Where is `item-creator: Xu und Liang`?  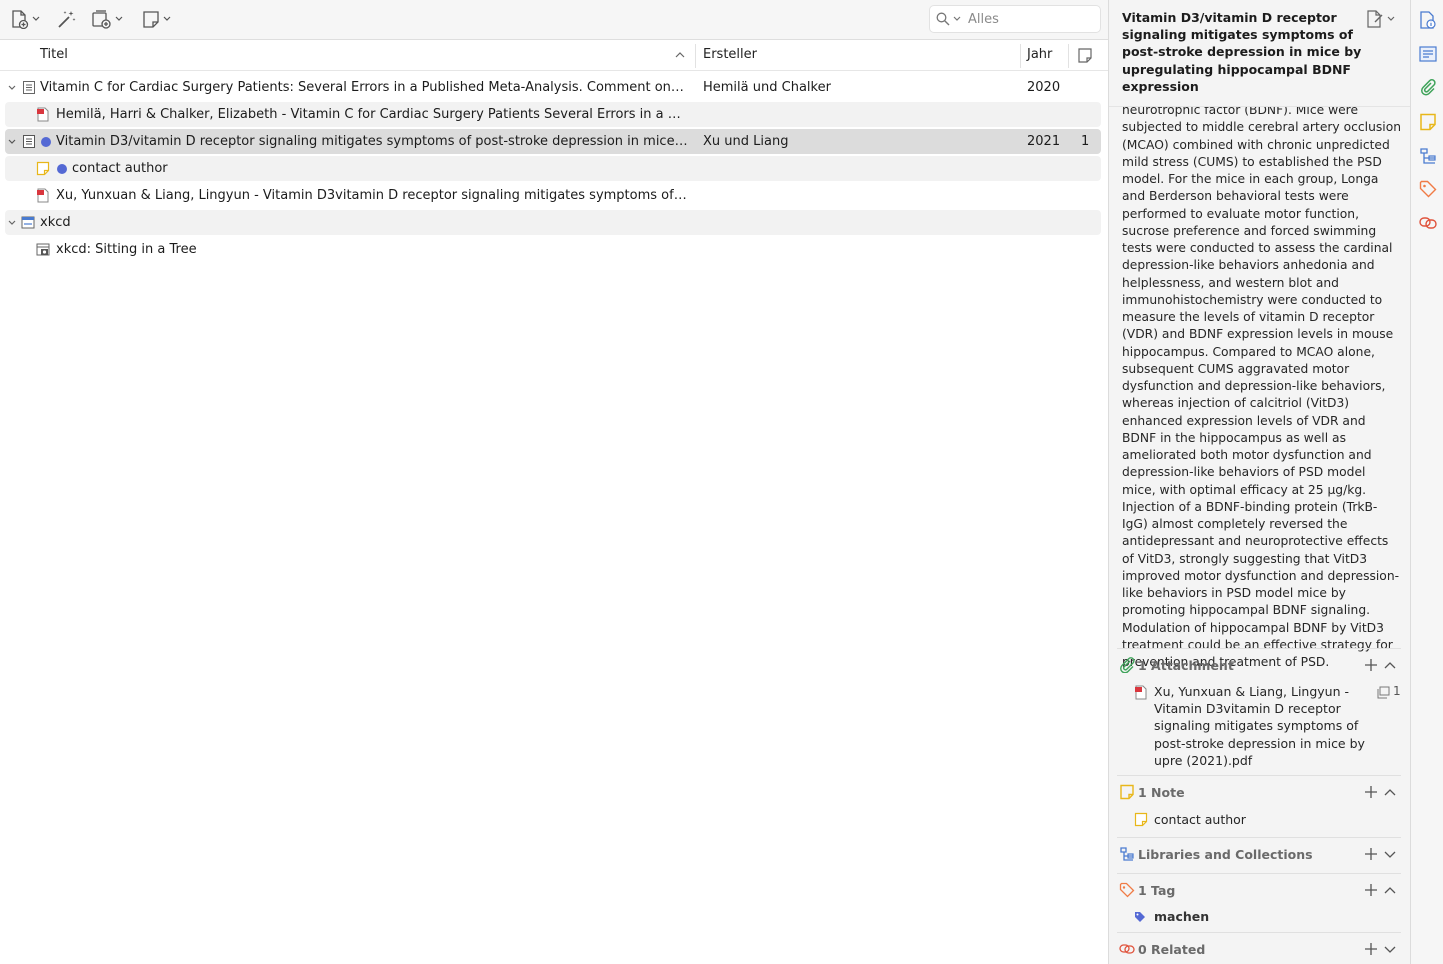
item-creator: Xu und Liang is located at coordinates (746, 141).